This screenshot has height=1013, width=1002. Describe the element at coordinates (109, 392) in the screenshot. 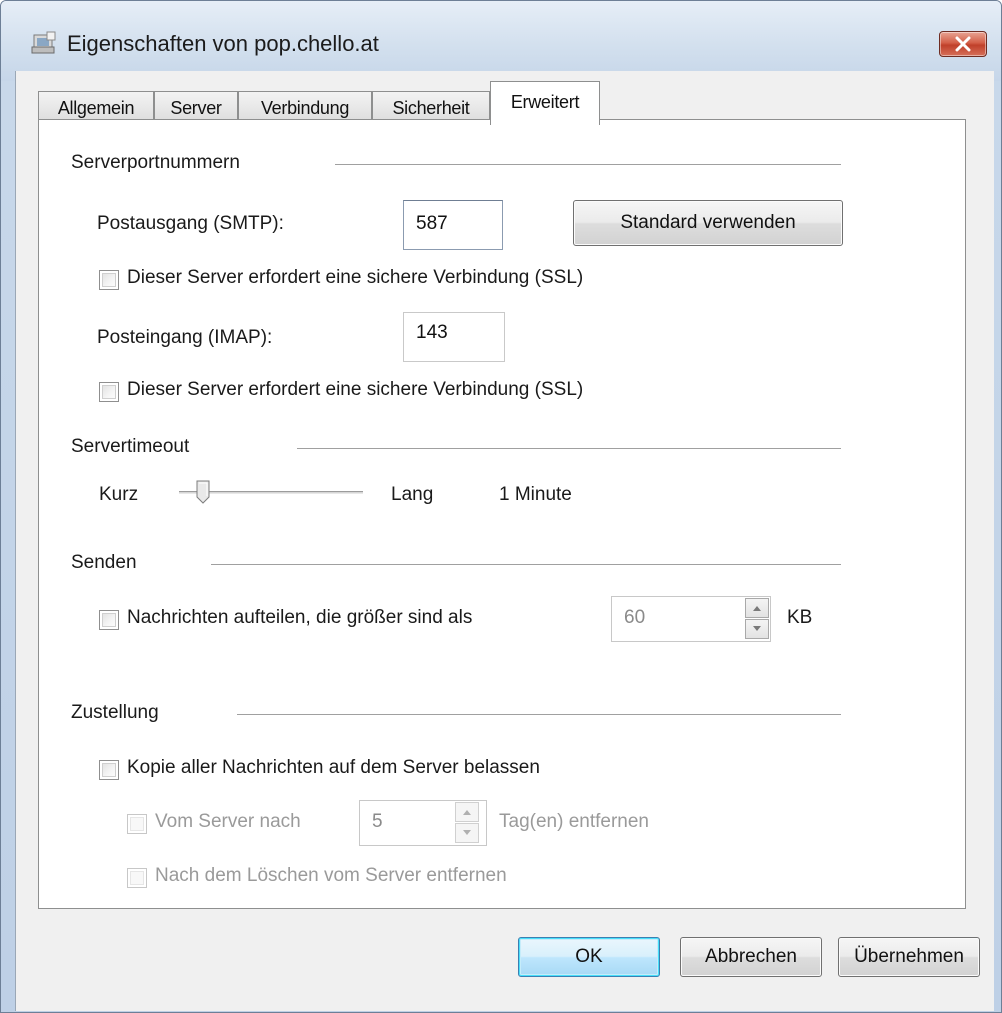

I see `imap-ssl-checkbox` at that location.